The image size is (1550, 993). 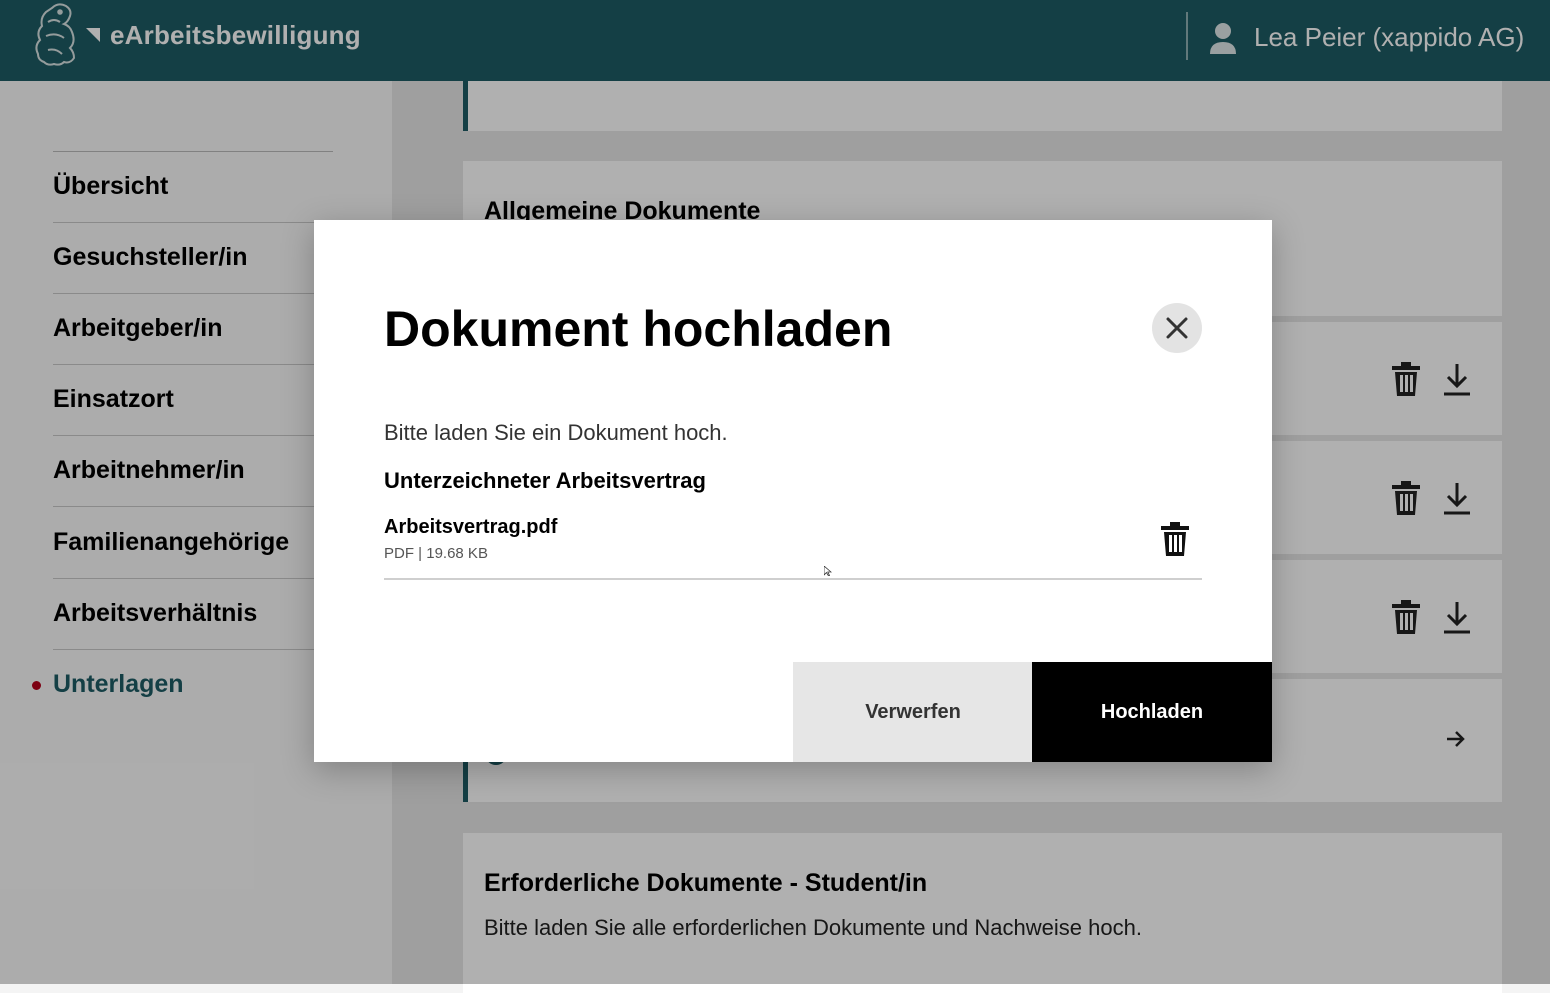 I want to click on document-type-label: Unterzeichneter Arbeitsvertrag, so click(x=545, y=480).